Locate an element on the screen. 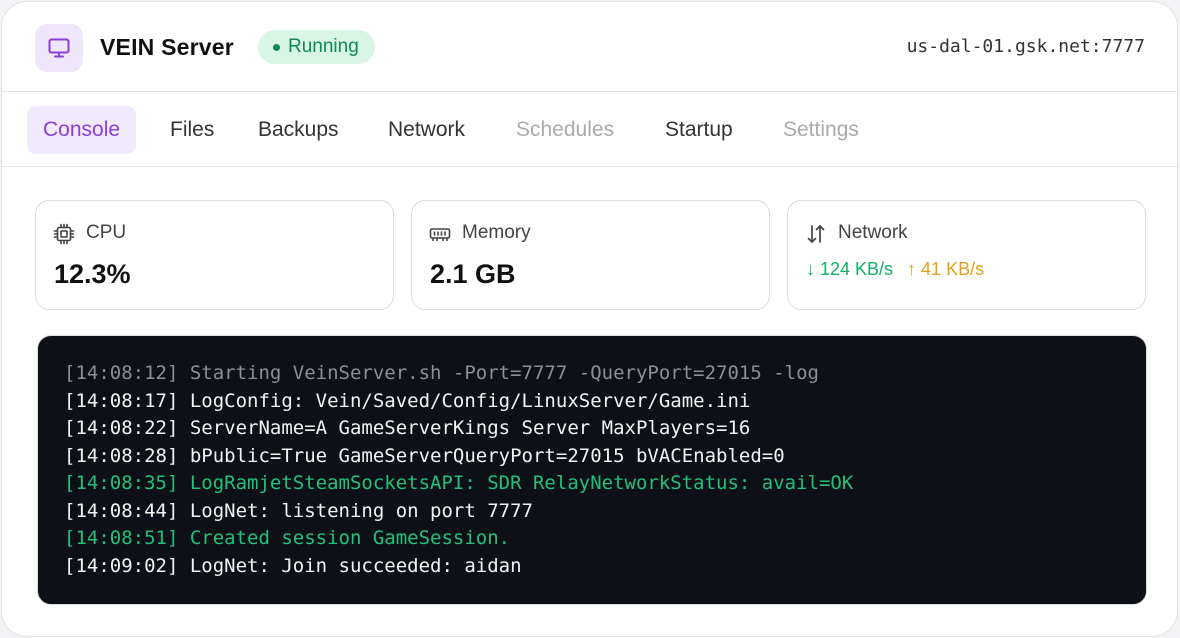 The height and width of the screenshot is (638, 1180). status-dot-icon is located at coordinates (276, 47).